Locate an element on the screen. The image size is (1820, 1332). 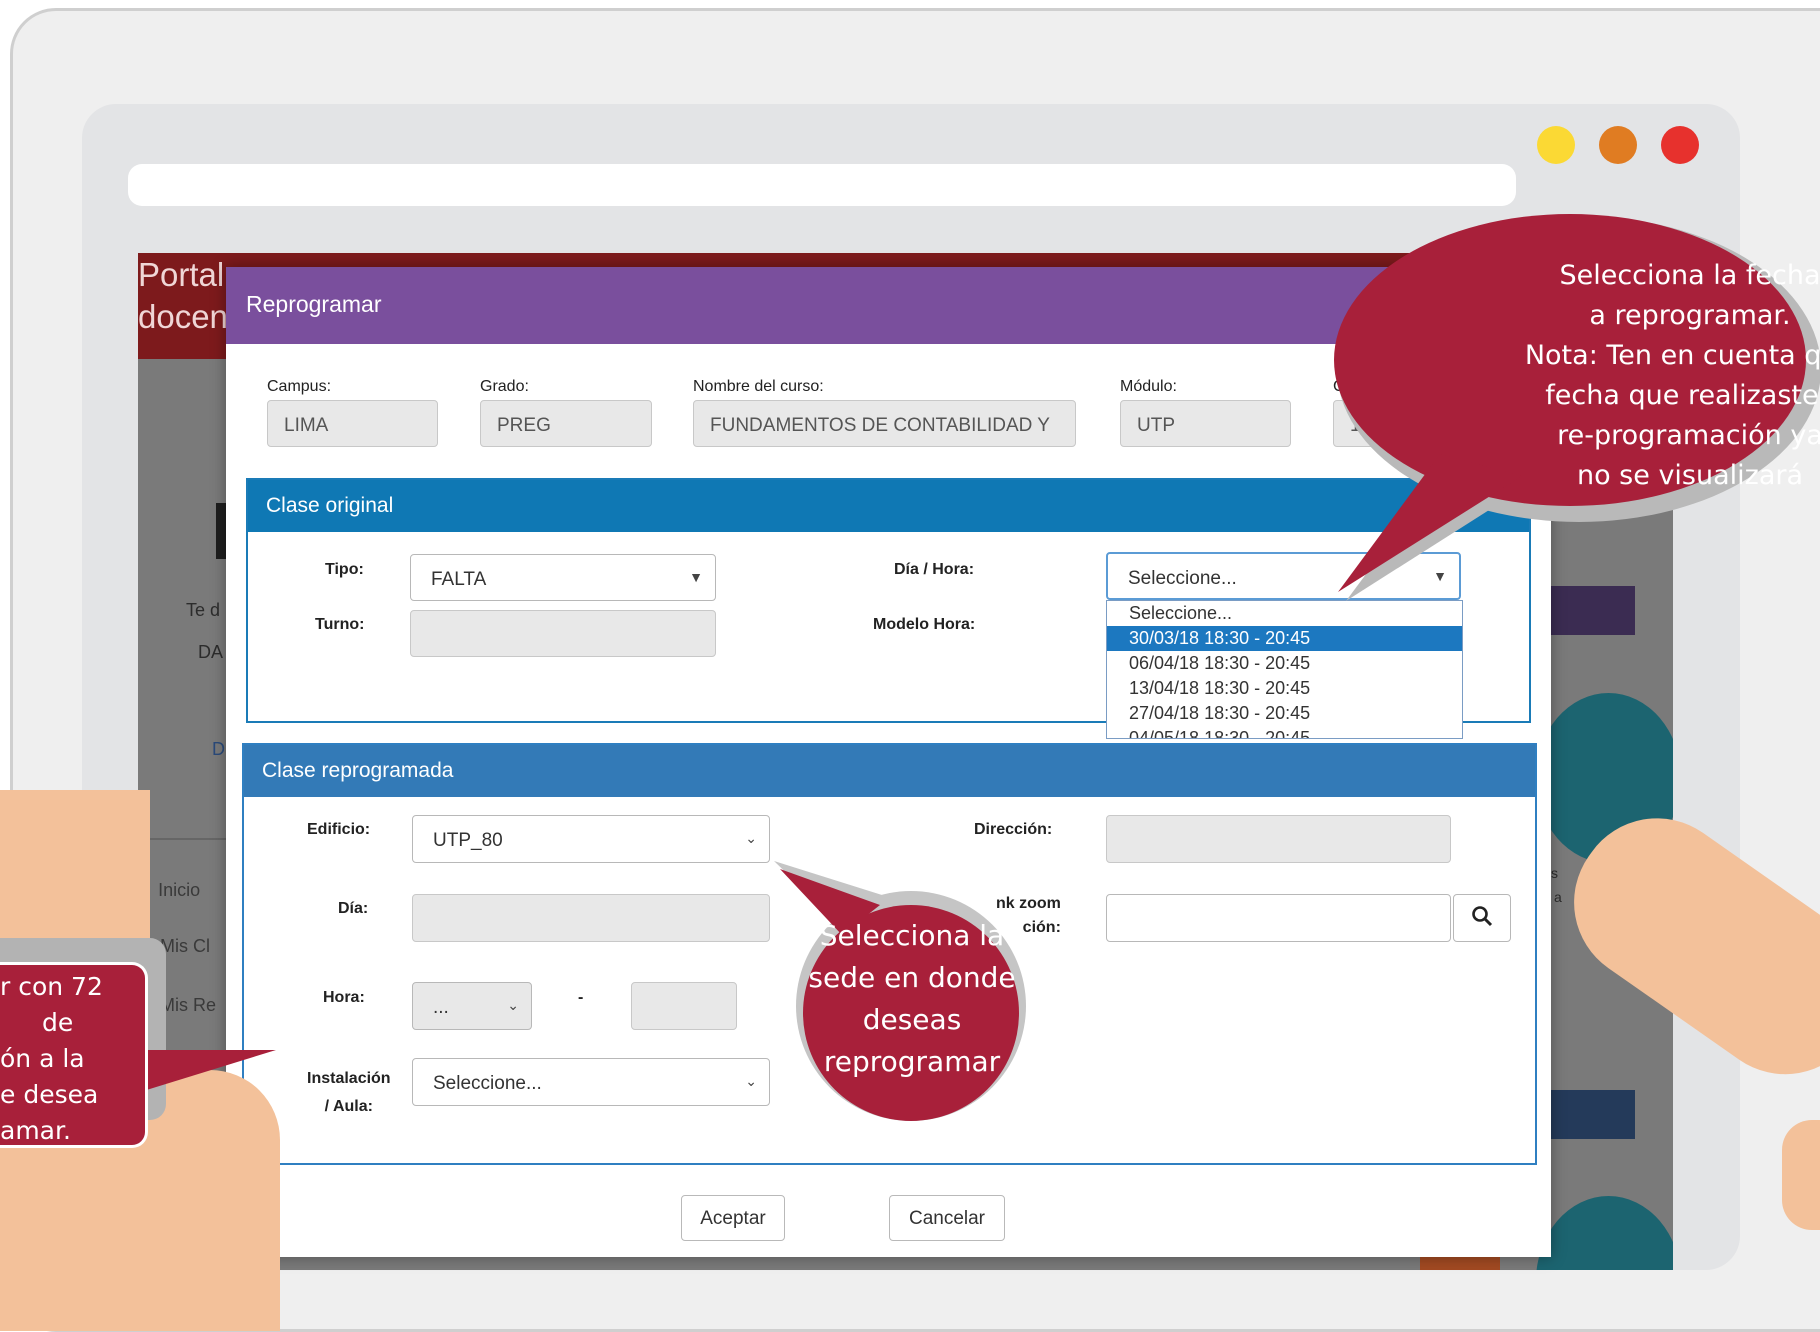
maximize-dot-icon is located at coordinates (1618, 145).